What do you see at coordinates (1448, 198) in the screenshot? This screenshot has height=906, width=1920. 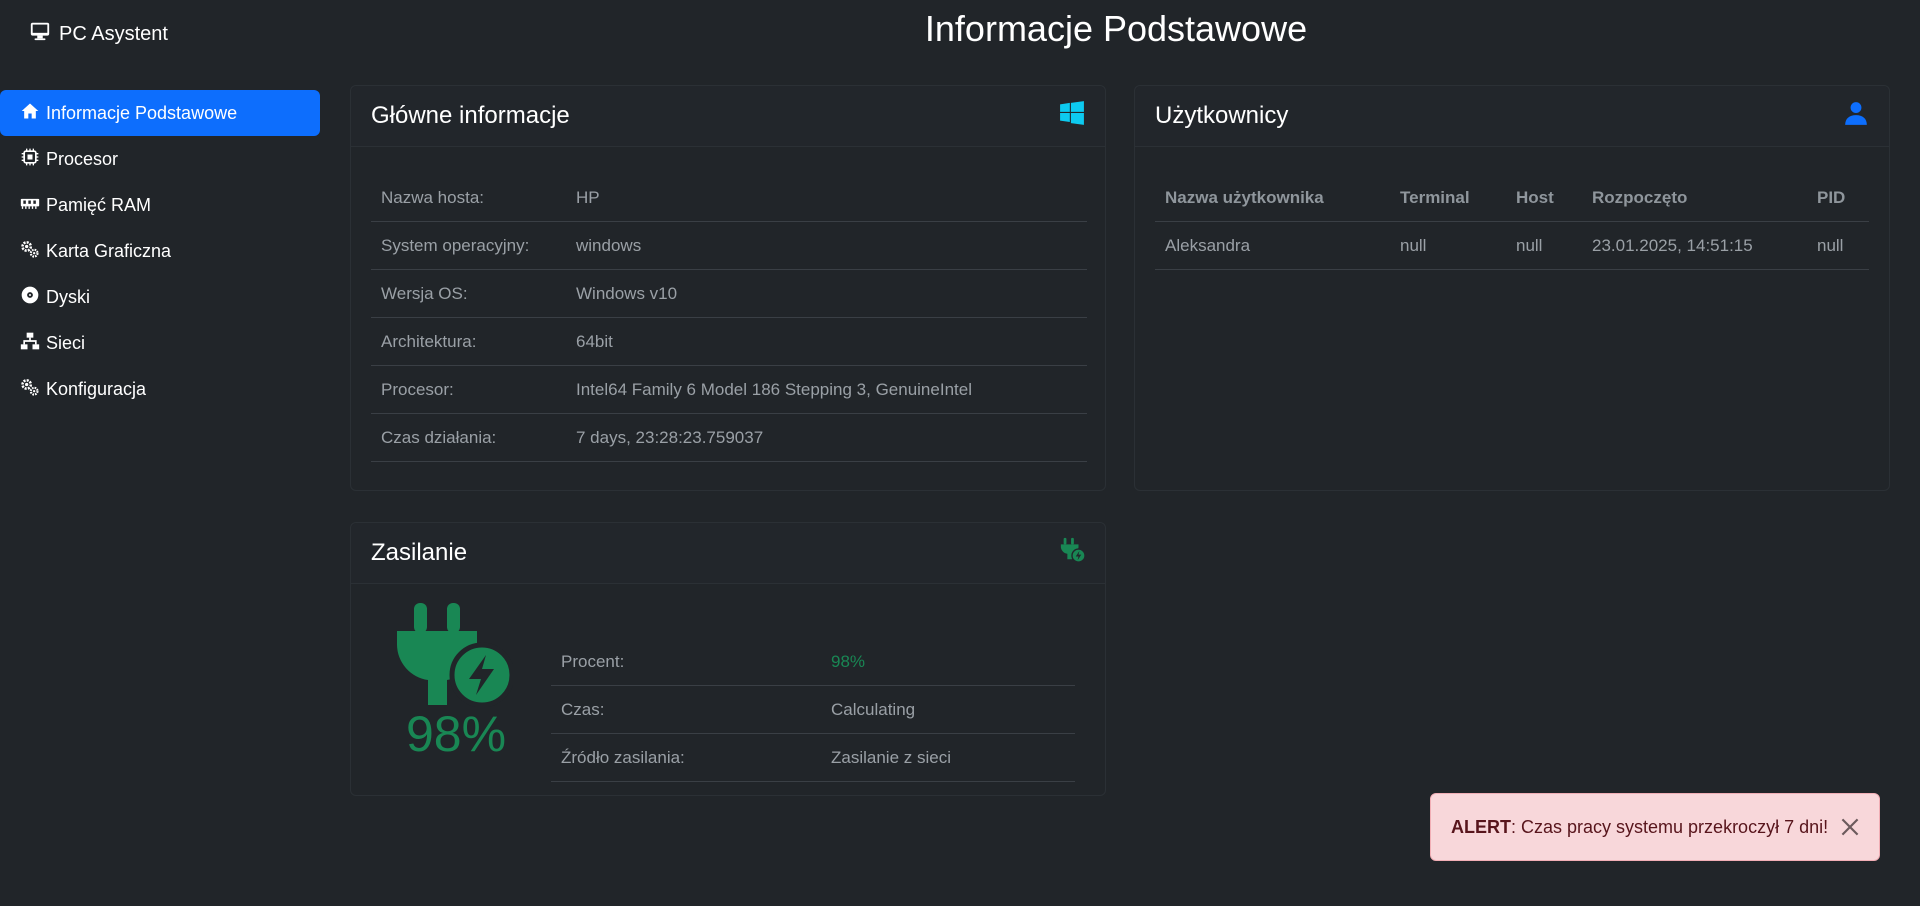 I see `column-header: Terminal` at bounding box center [1448, 198].